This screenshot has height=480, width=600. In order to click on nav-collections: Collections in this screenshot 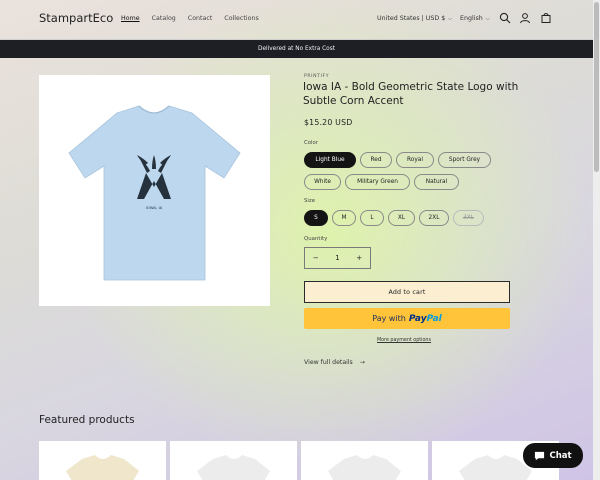, I will do `click(241, 18)`.